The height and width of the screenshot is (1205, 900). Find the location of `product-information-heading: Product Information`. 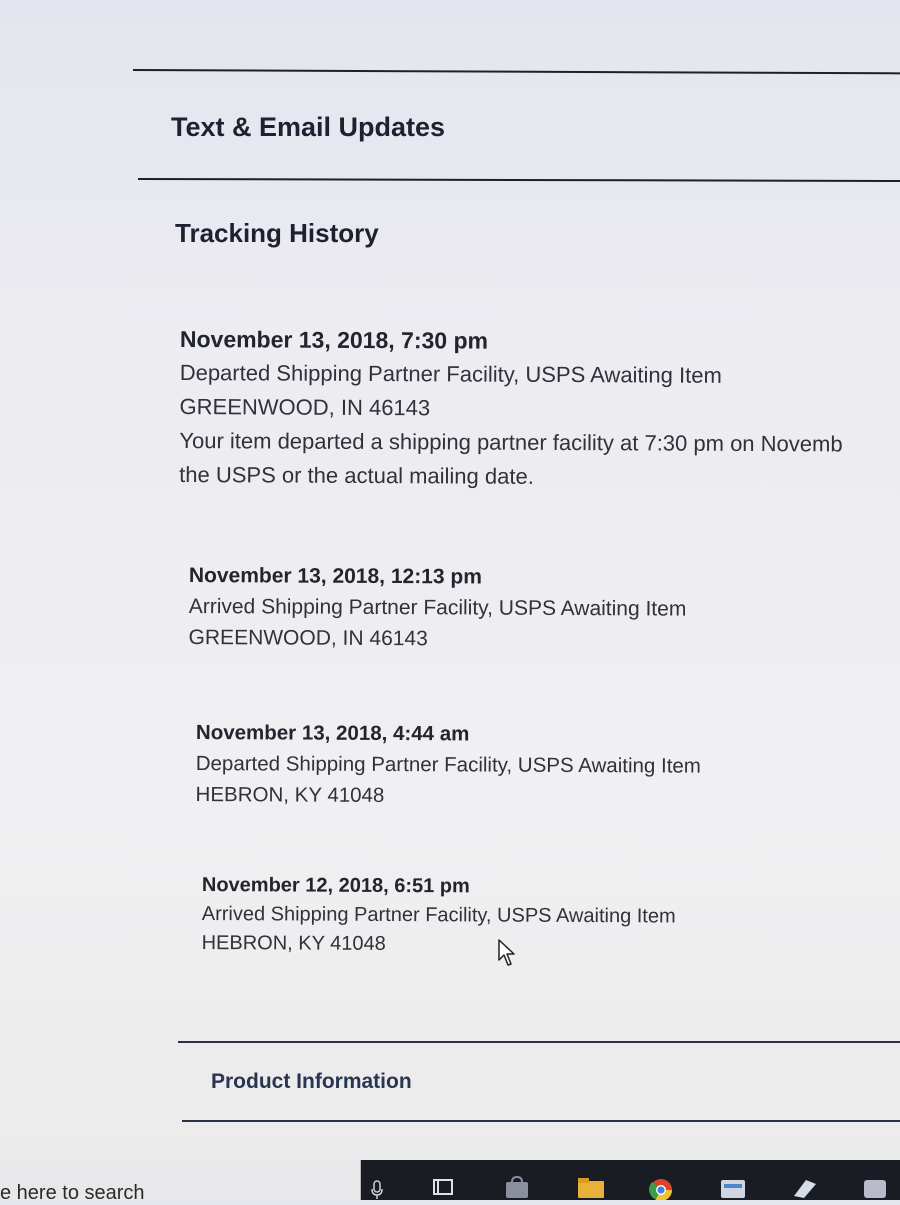

product-information-heading: Product Information is located at coordinates (311, 1082).